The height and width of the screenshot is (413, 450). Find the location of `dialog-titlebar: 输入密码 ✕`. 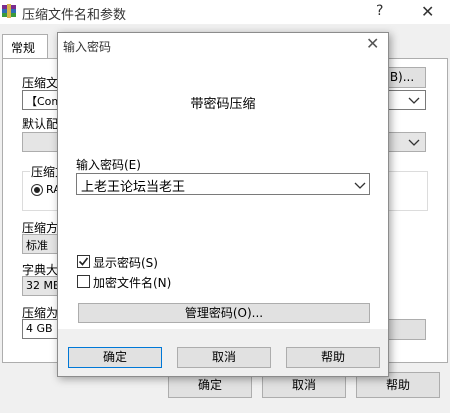

dialog-titlebar: 输入密码 ✕ is located at coordinates (223, 45).